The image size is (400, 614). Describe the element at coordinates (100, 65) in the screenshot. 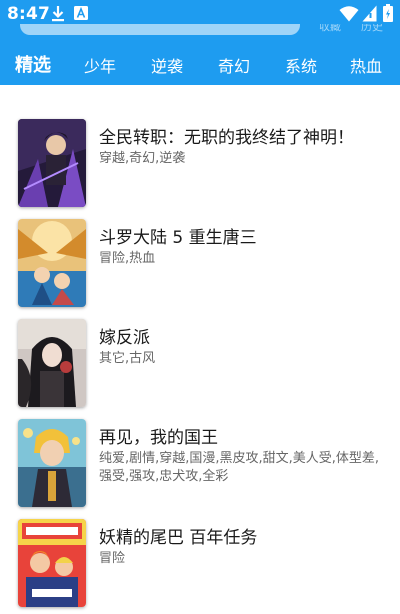

I see `tab-youth: 少年` at that location.